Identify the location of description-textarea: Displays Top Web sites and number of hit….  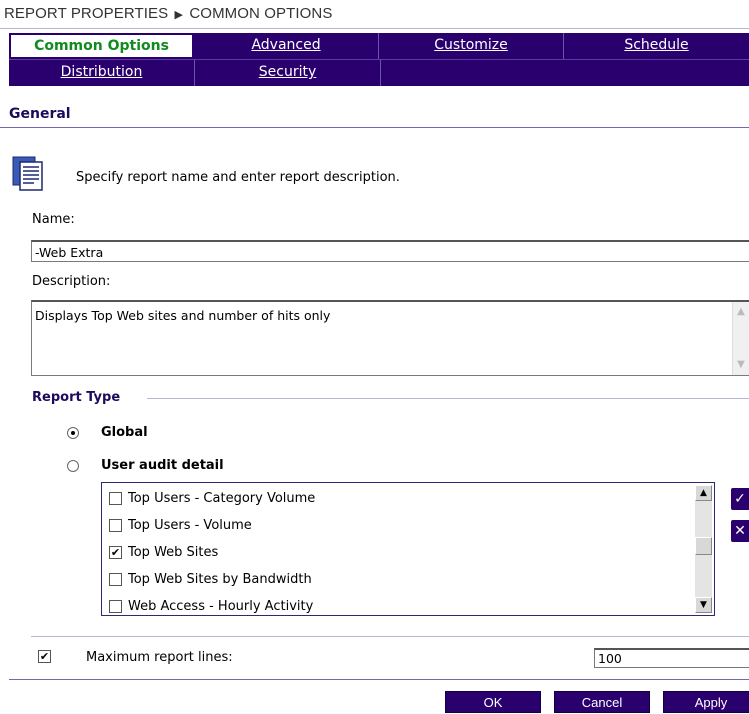
(390, 338).